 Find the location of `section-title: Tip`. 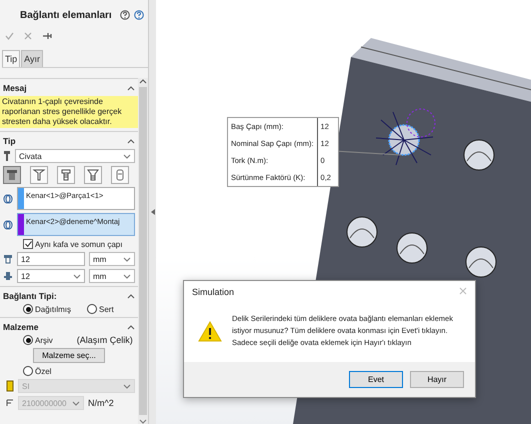

section-title: Tip is located at coordinates (9, 141).